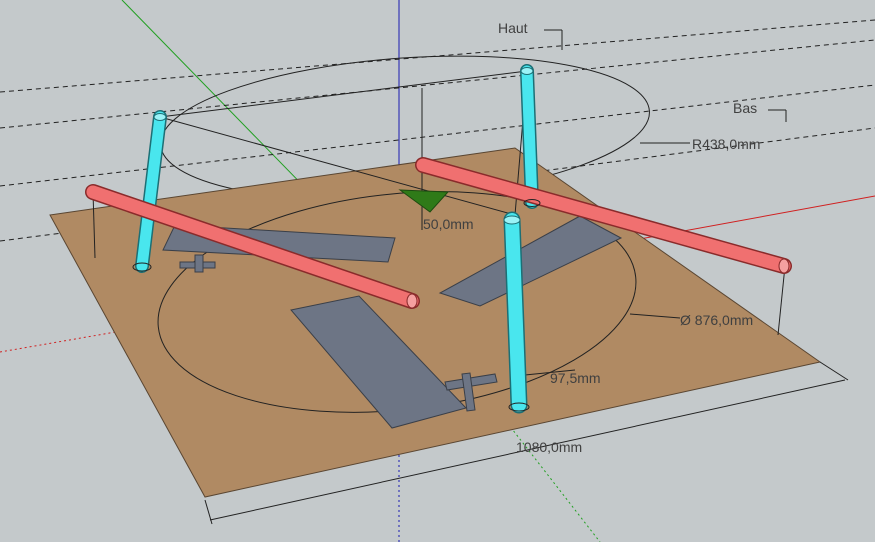  Describe the element at coordinates (575, 378) in the screenshot. I see `dim-small-offset: 97,5mm` at that location.